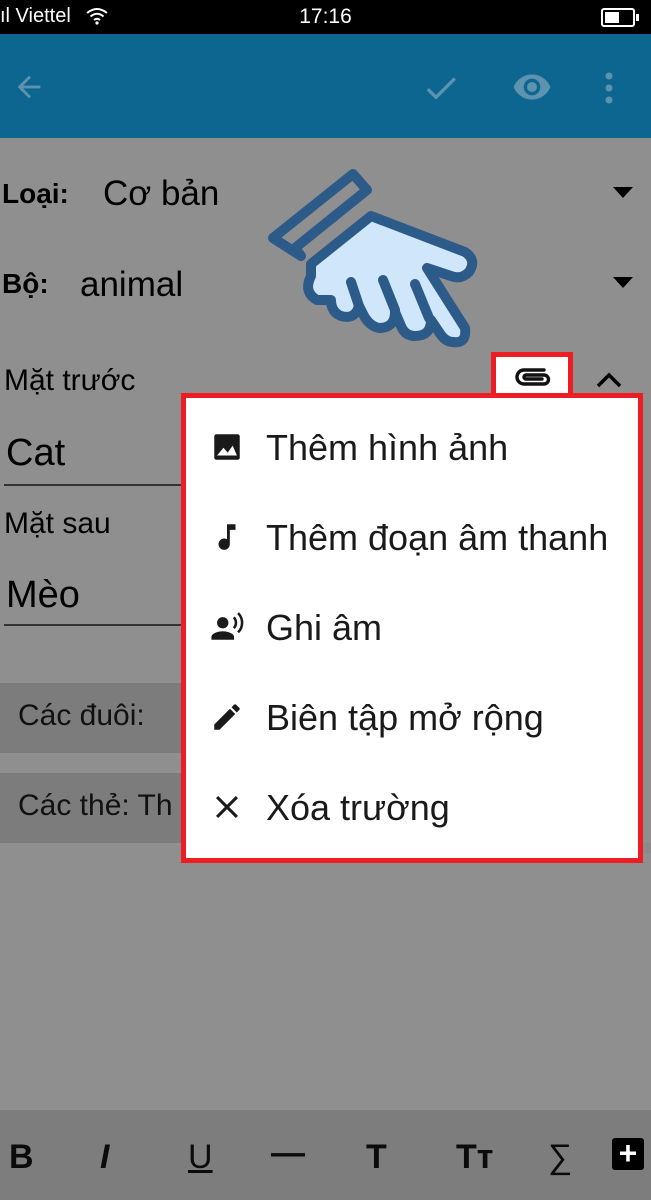 Image resolution: width=651 pixels, height=1200 pixels. I want to click on font-size-button: Tт, so click(474, 1157).